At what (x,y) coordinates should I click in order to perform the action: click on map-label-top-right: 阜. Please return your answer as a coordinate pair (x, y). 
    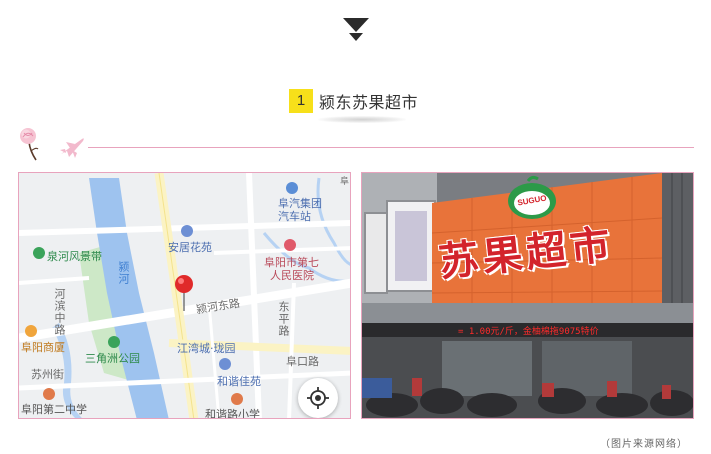
    Looking at the image, I should click on (345, 182).